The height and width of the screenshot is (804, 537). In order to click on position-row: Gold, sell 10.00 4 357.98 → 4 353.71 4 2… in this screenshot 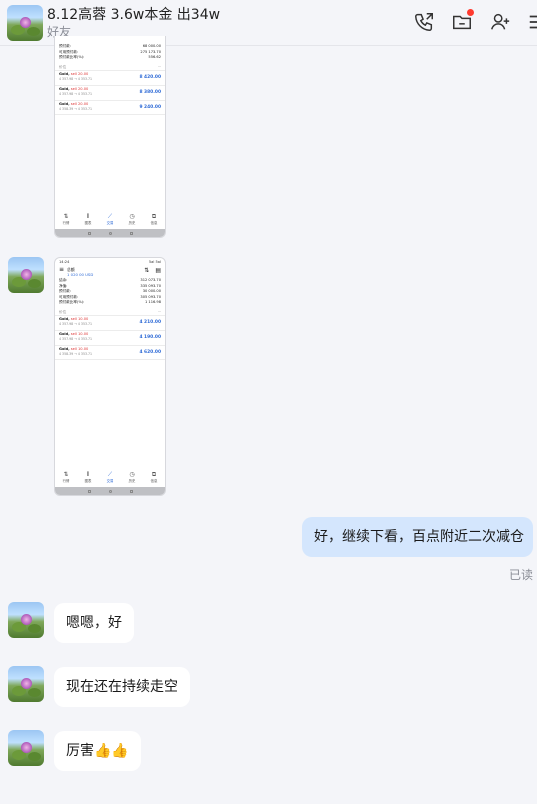, I will do `click(110, 322)`.